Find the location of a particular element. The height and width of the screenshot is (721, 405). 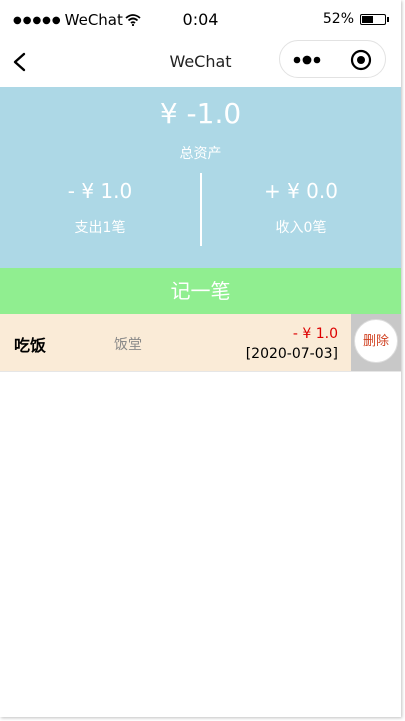

income-summary: + ¥ 0.0 收入0笔 is located at coordinates (301, 208).